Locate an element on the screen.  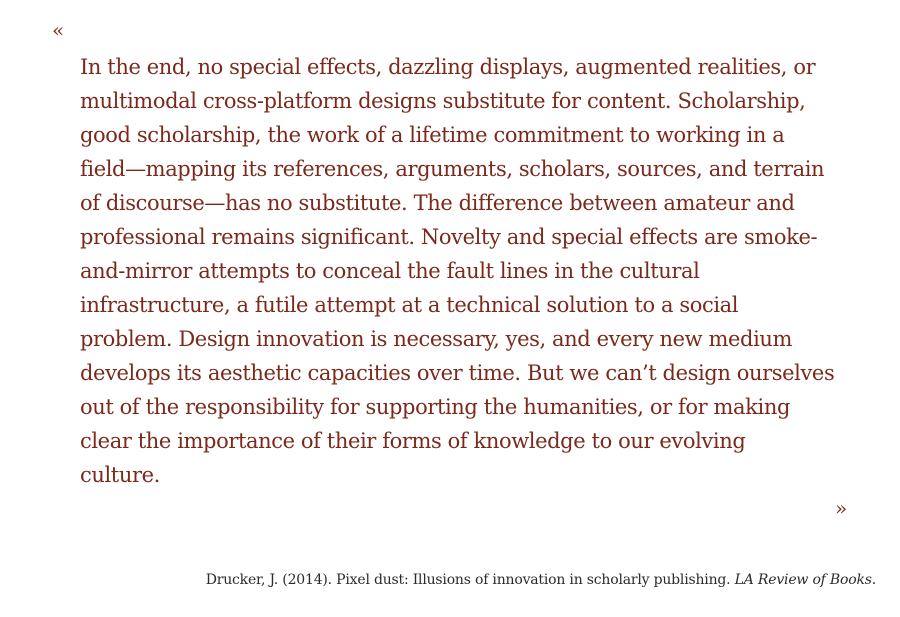
citation-journal: LA Review of Books is located at coordinates (803, 580).